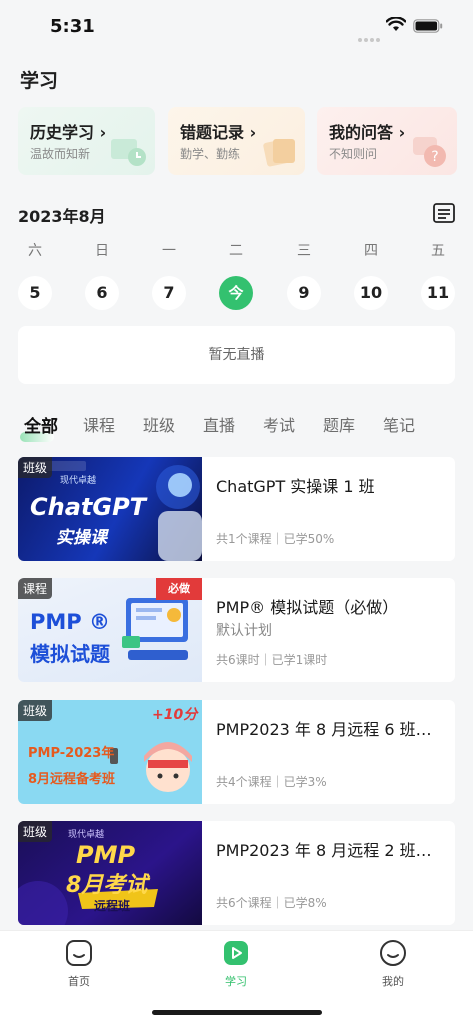  Describe the element at coordinates (88, 507) in the screenshot. I see `thumb-title: ChatGPT` at that location.